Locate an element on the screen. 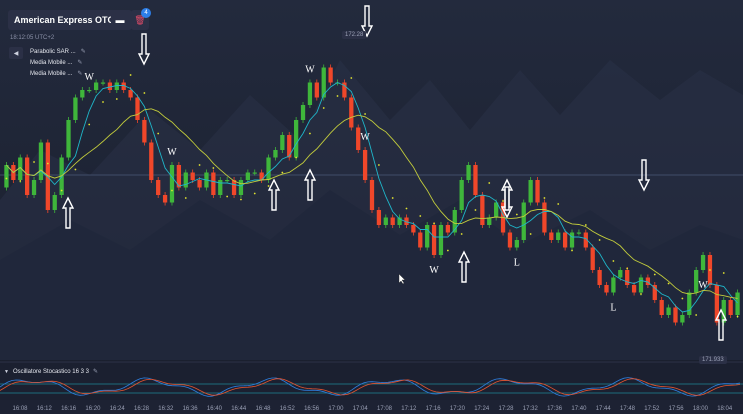 The image size is (743, 414). x-tick-label: 17:04 is located at coordinates (361, 409).